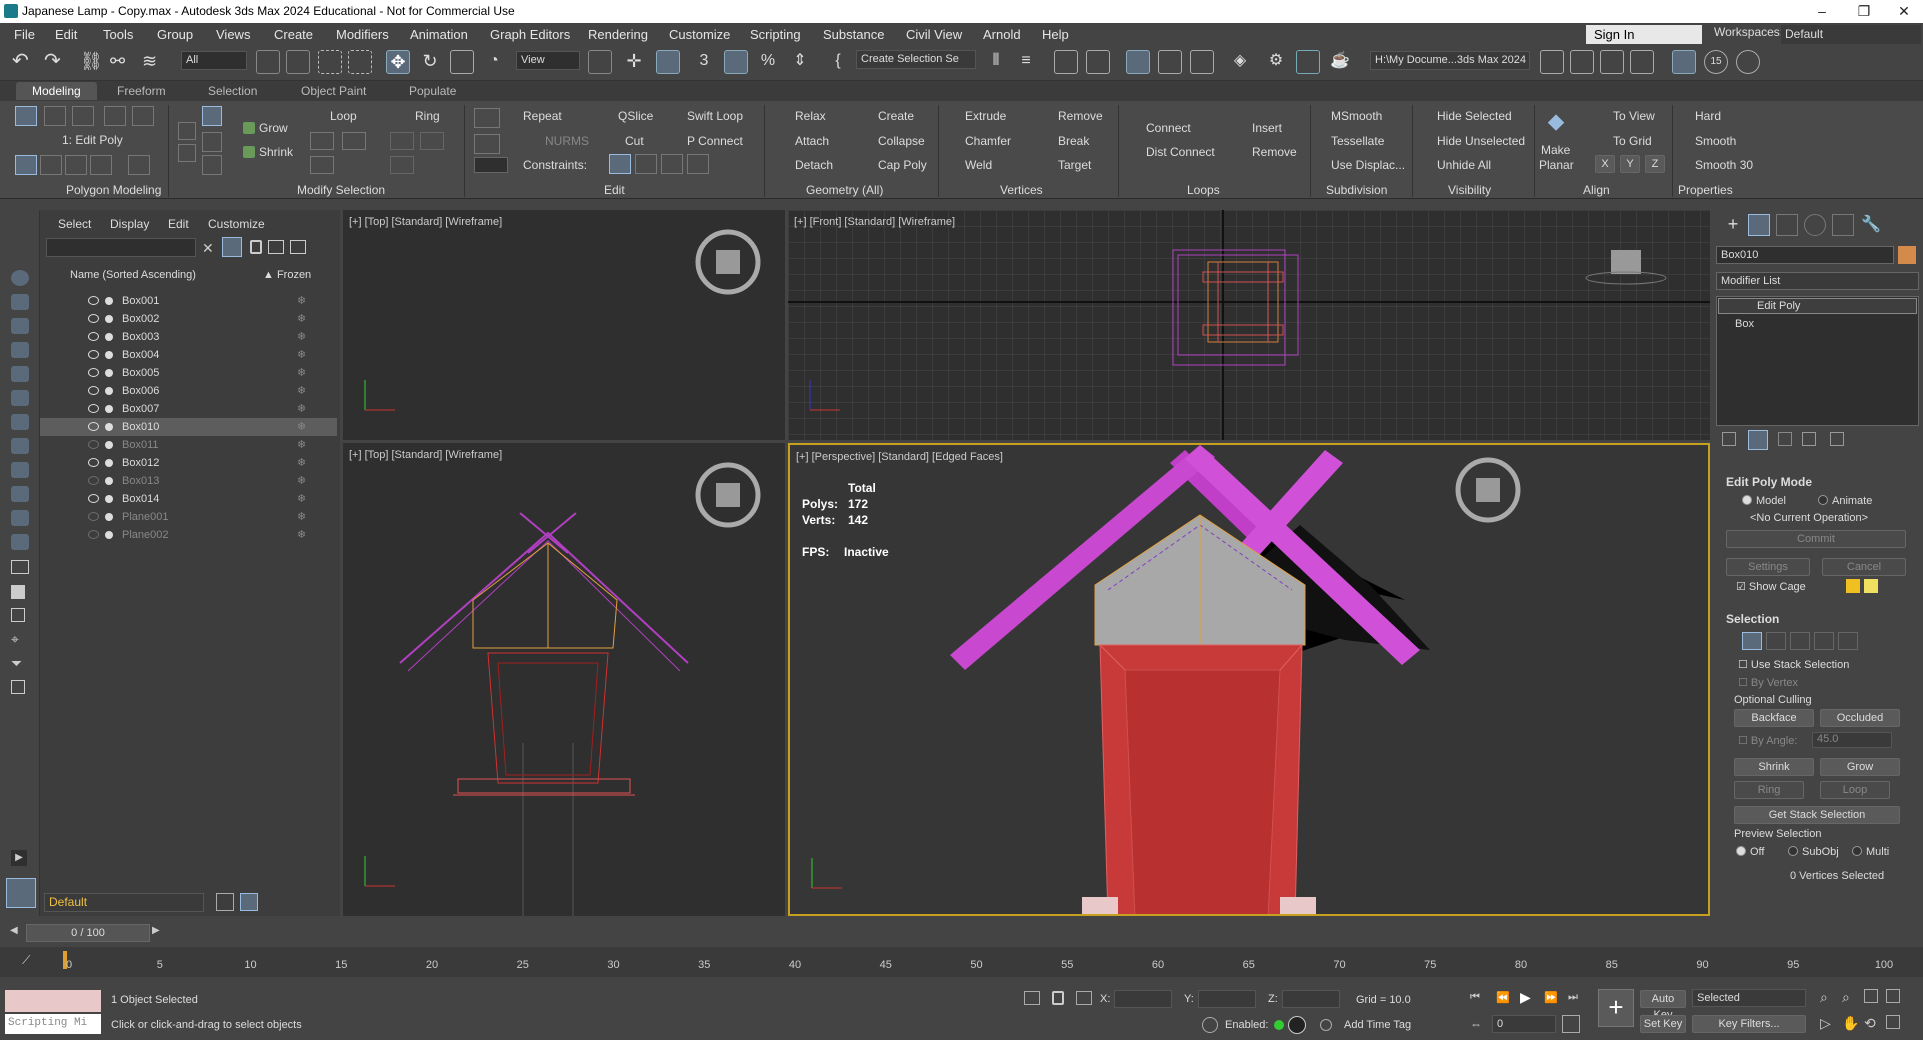  I want to click on spinner-snap-icon: ⇕, so click(800, 62).